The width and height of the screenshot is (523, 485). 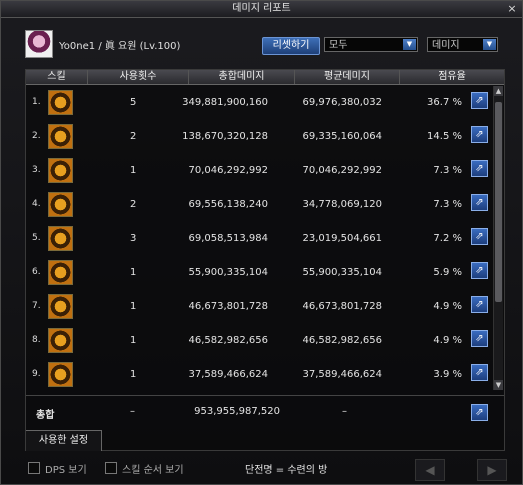 I want to click on row-total: 55,900,335,104, so click(x=228, y=272).